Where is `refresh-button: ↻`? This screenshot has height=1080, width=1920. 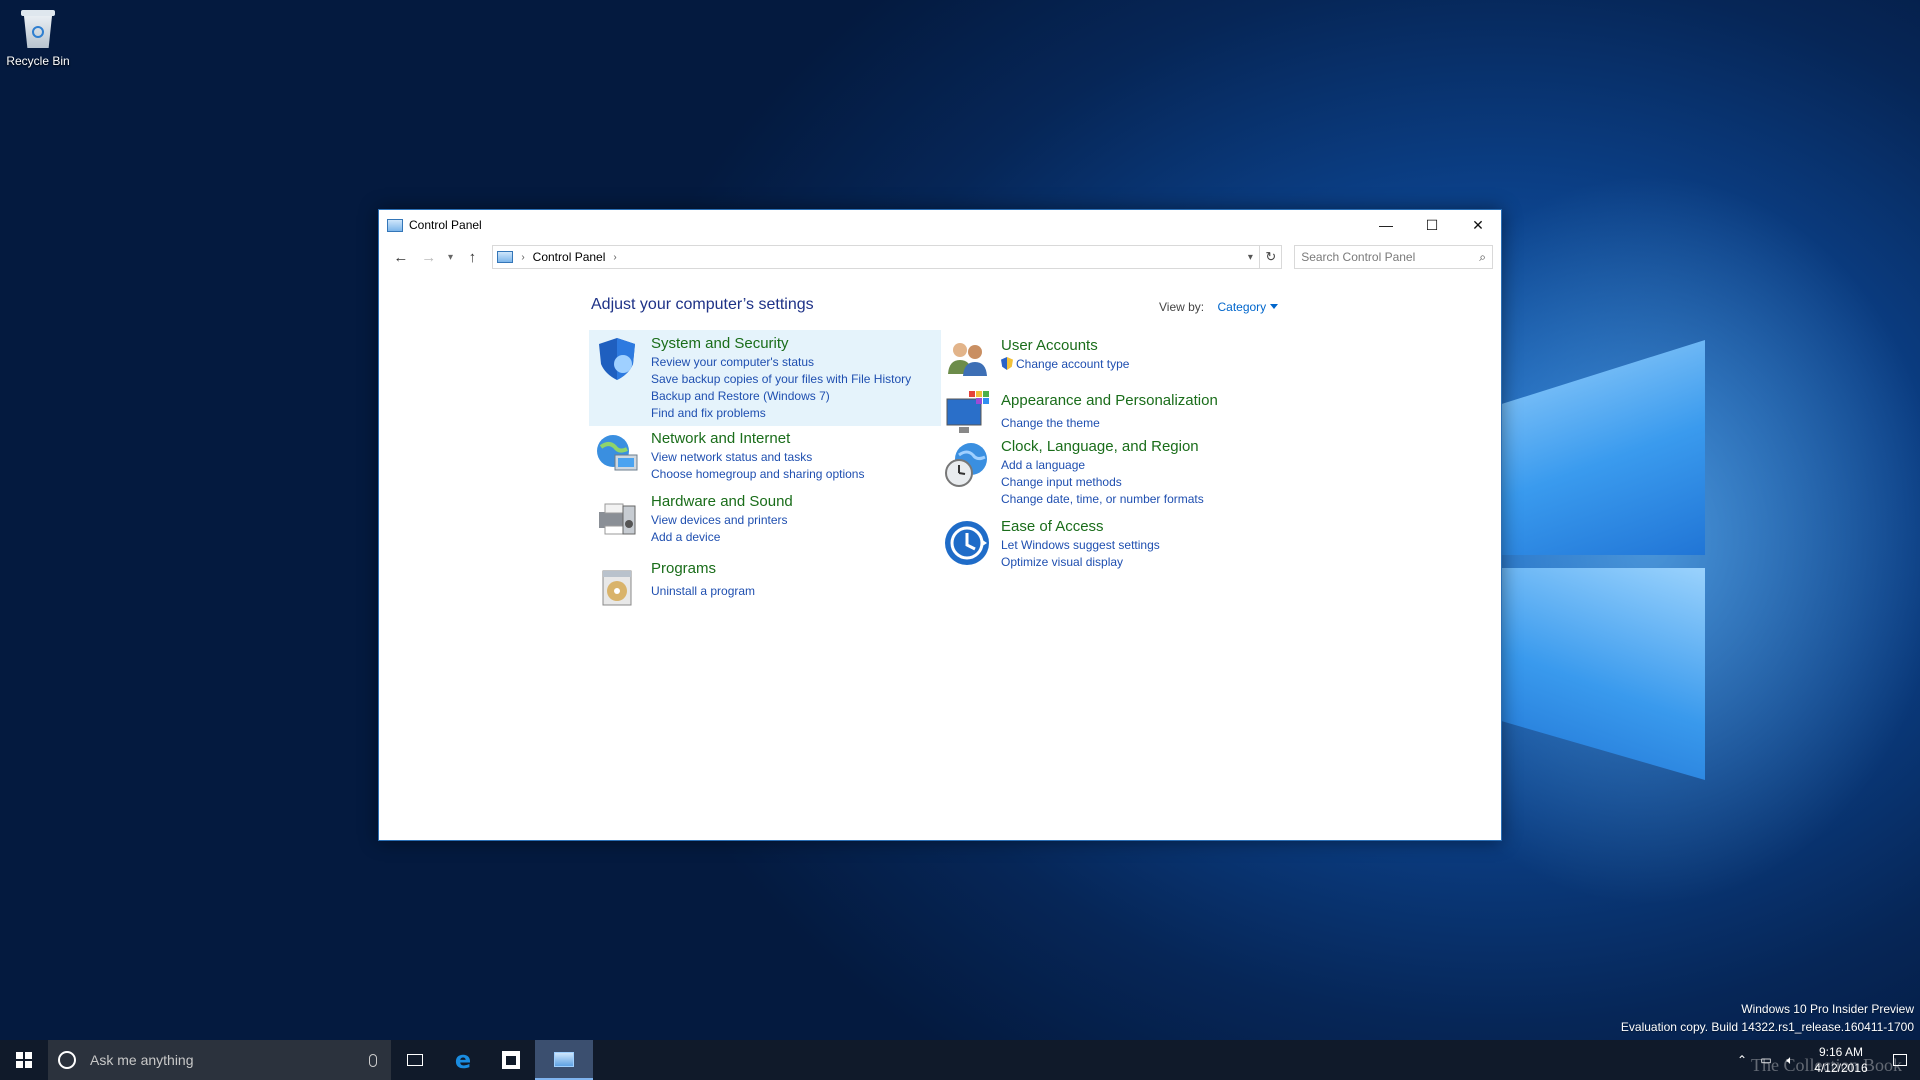 refresh-button: ↻ is located at coordinates (1271, 257).